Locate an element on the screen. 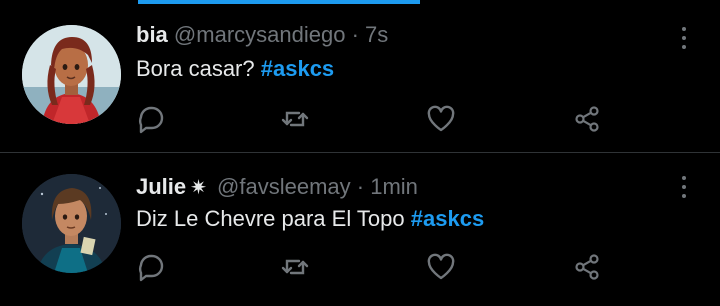 The image size is (720, 306). tweet-header: Julie ✷ @favsleemay · 1min is located at coordinates (277, 187).